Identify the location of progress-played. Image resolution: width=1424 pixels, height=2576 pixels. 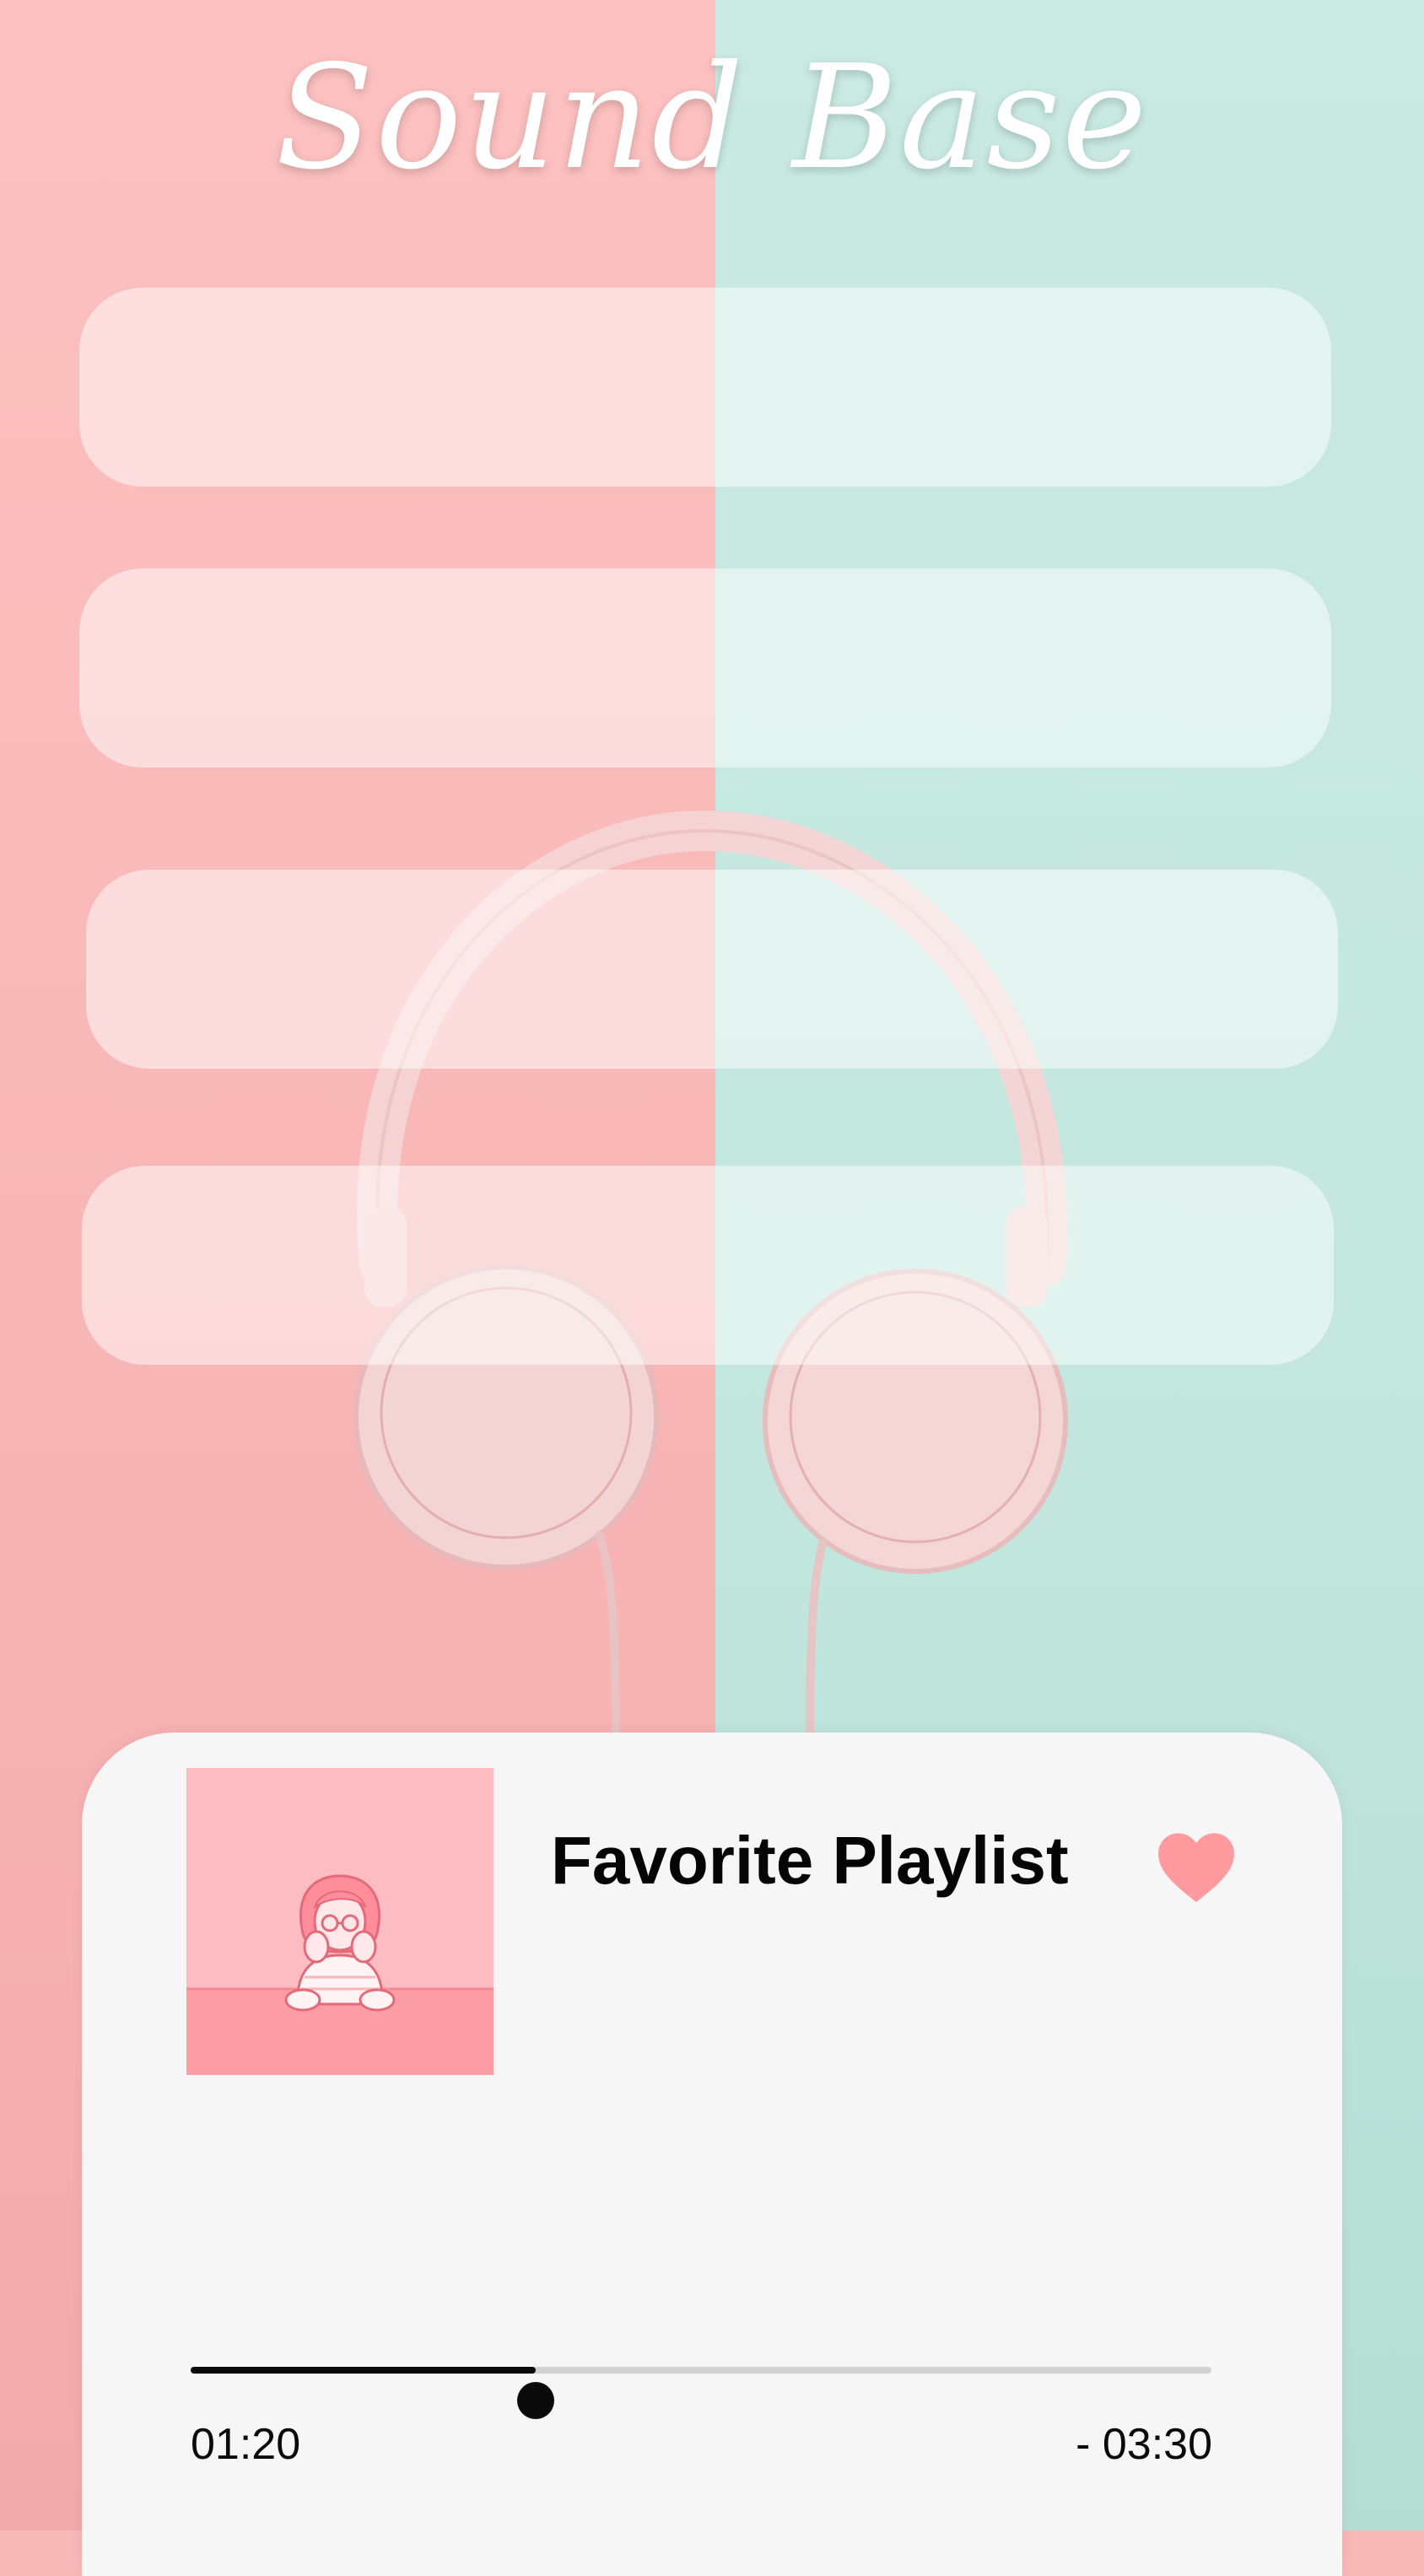
(363, 2370).